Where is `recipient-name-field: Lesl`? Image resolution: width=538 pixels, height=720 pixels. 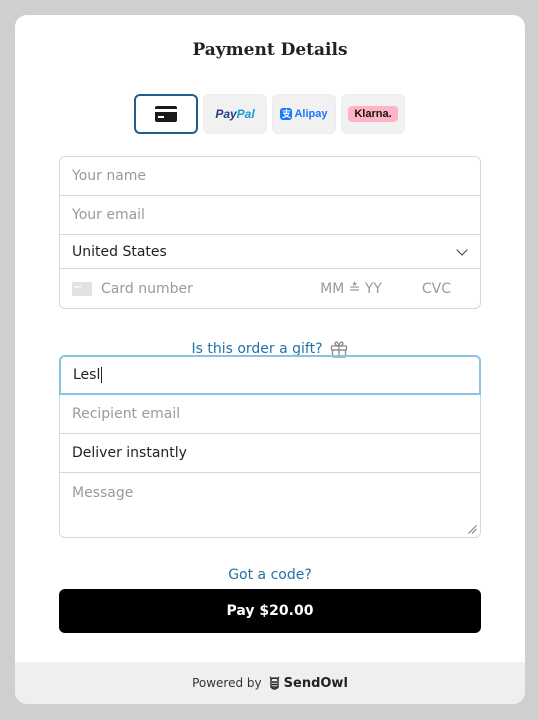
recipient-name-field: Lesl is located at coordinates (270, 375).